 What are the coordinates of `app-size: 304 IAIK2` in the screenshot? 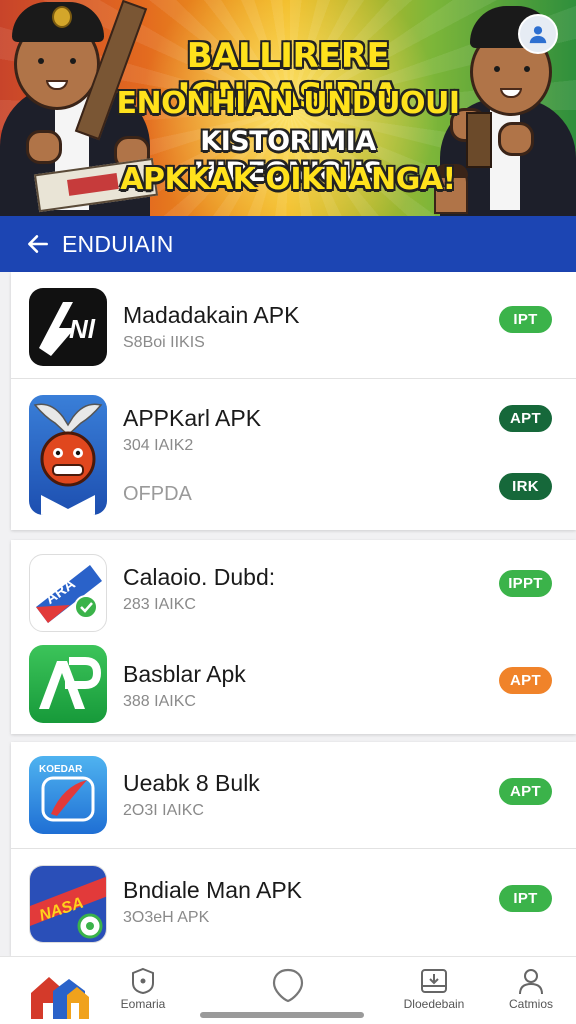 It's located at (158, 445).